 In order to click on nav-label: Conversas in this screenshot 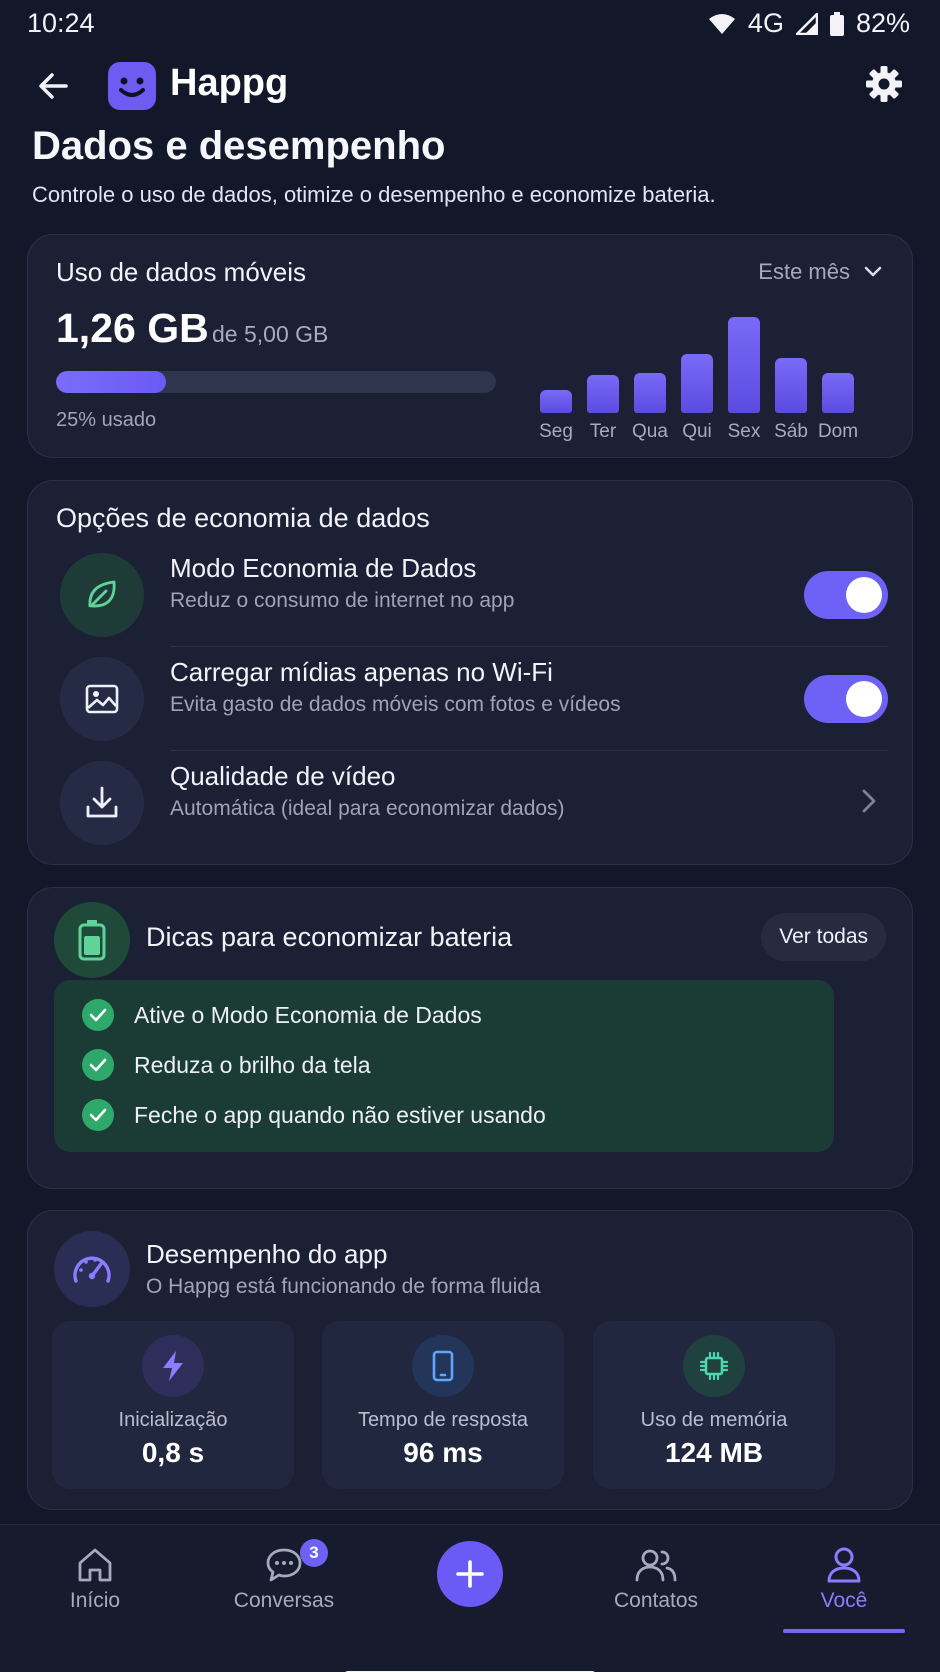, I will do `click(284, 1600)`.